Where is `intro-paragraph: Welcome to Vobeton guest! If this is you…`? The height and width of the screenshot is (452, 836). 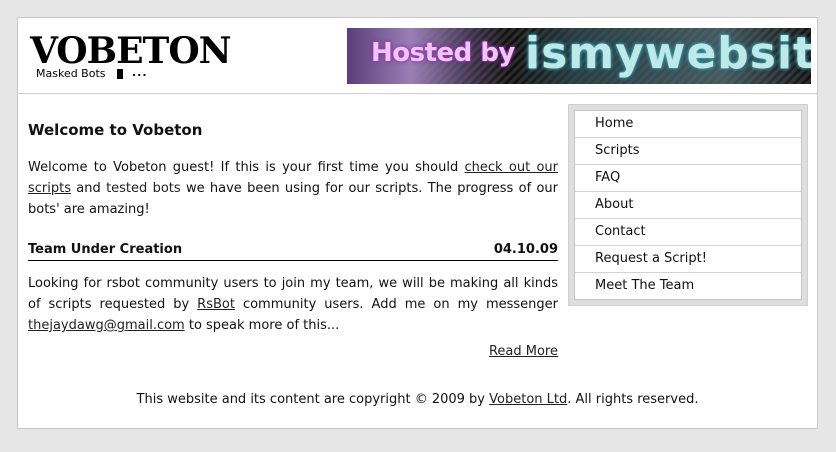
intro-paragraph: Welcome to Vobeton guest! If this is you… is located at coordinates (293, 188).